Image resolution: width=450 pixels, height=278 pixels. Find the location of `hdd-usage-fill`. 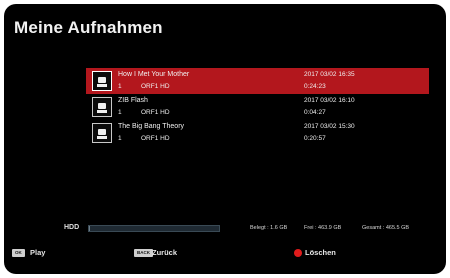

hdd-usage-fill is located at coordinates (90, 228).